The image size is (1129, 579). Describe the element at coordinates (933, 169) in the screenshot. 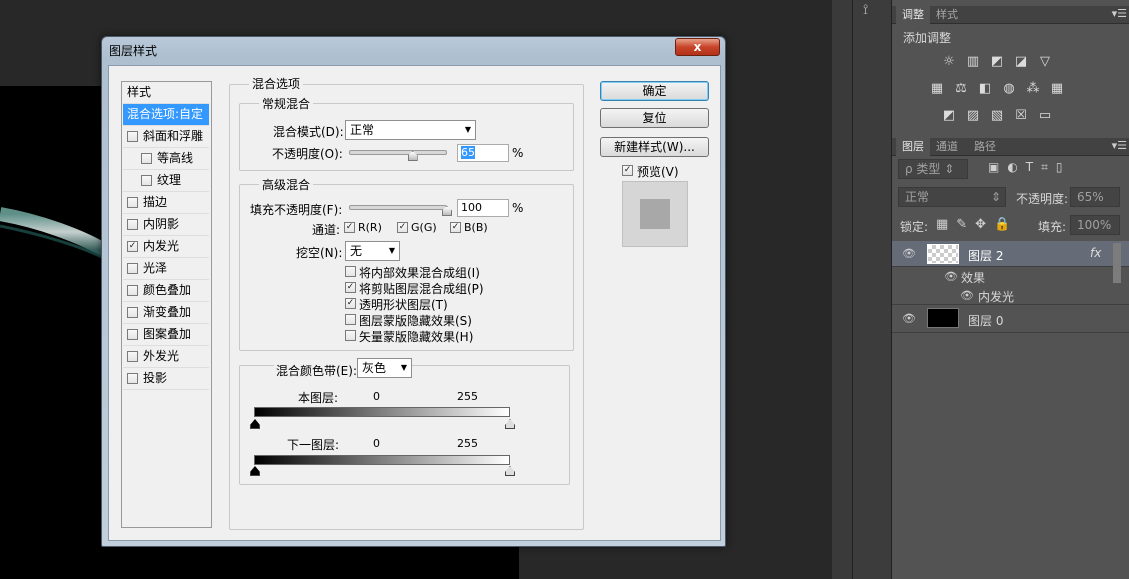

I see `layer-filter-select: ρ 类型 ⇕` at that location.